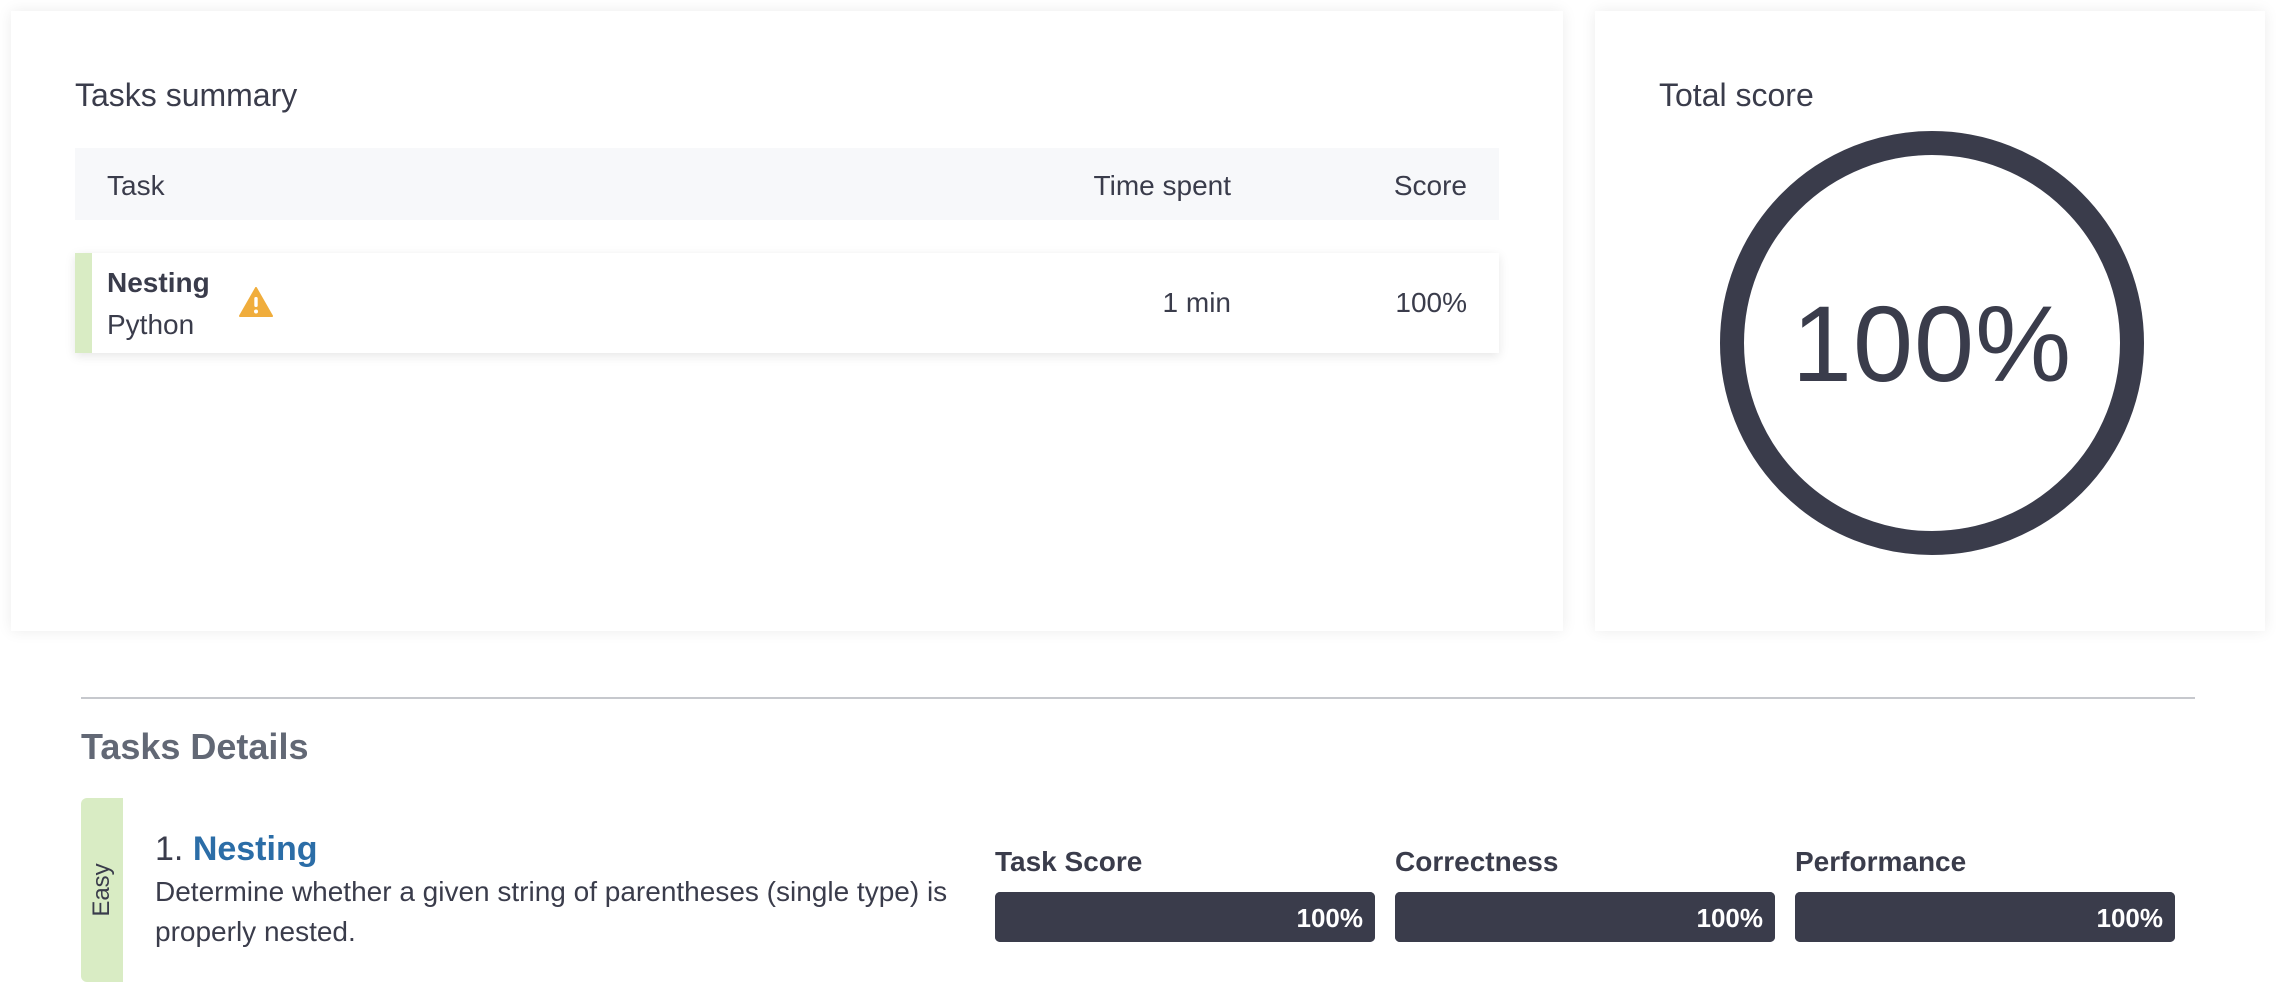  Describe the element at coordinates (1196, 302) in the screenshot. I see `task-time-spent: 1 min` at that location.